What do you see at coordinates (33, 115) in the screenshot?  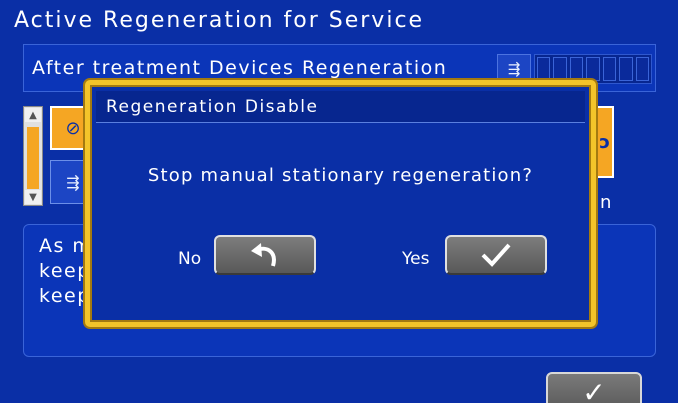 I see `scroll-up-arrow-icon: ▲` at bounding box center [33, 115].